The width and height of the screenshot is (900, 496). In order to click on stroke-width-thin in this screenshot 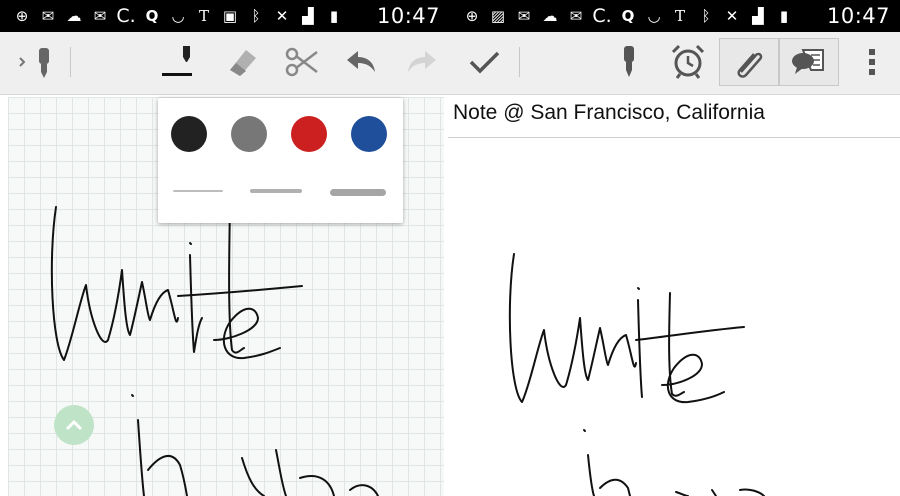, I will do `click(198, 191)`.